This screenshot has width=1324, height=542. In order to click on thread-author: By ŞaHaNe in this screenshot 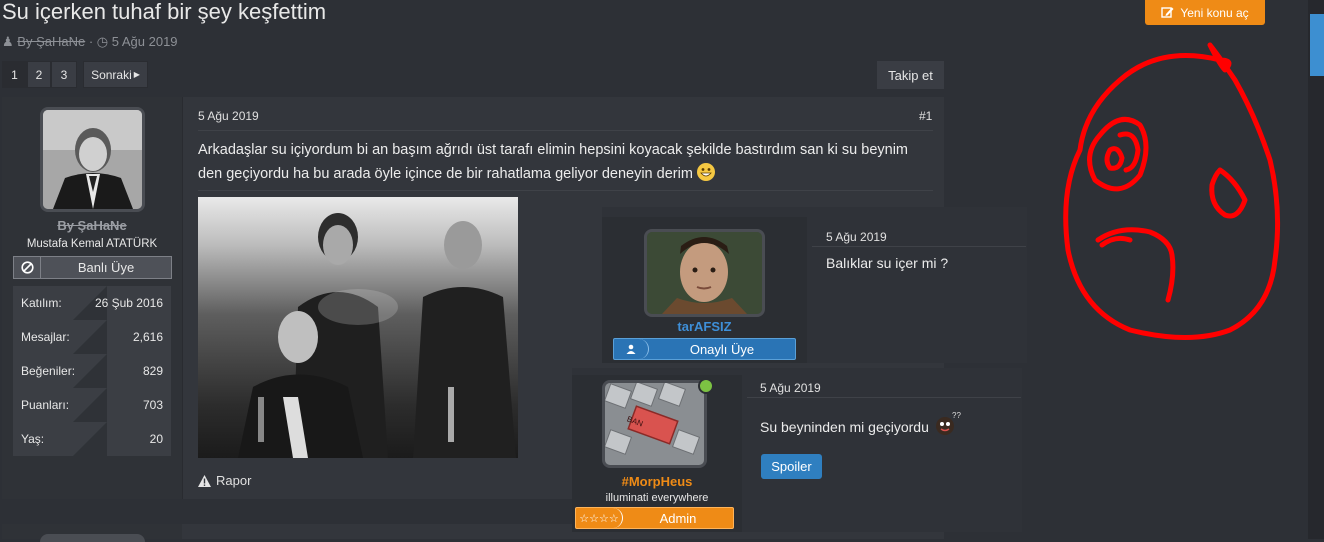, I will do `click(51, 41)`.